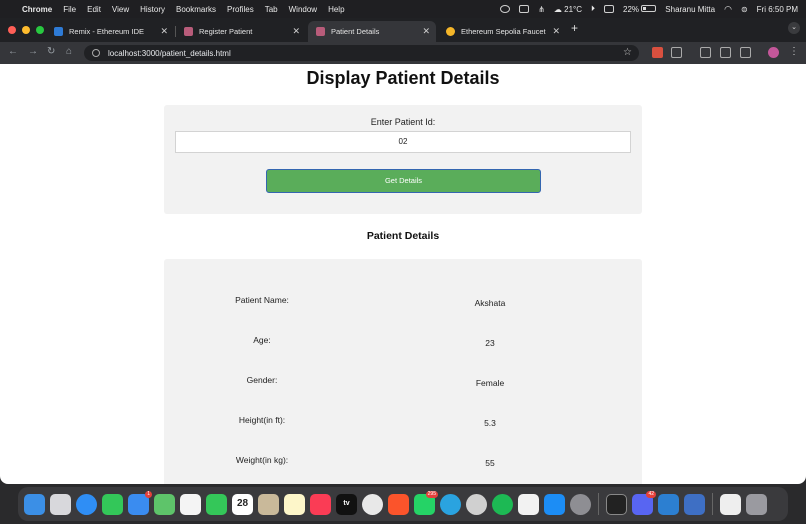 The image size is (806, 524). Describe the element at coordinates (240, 9) in the screenshot. I see `menu-profiles: Profiles` at that location.